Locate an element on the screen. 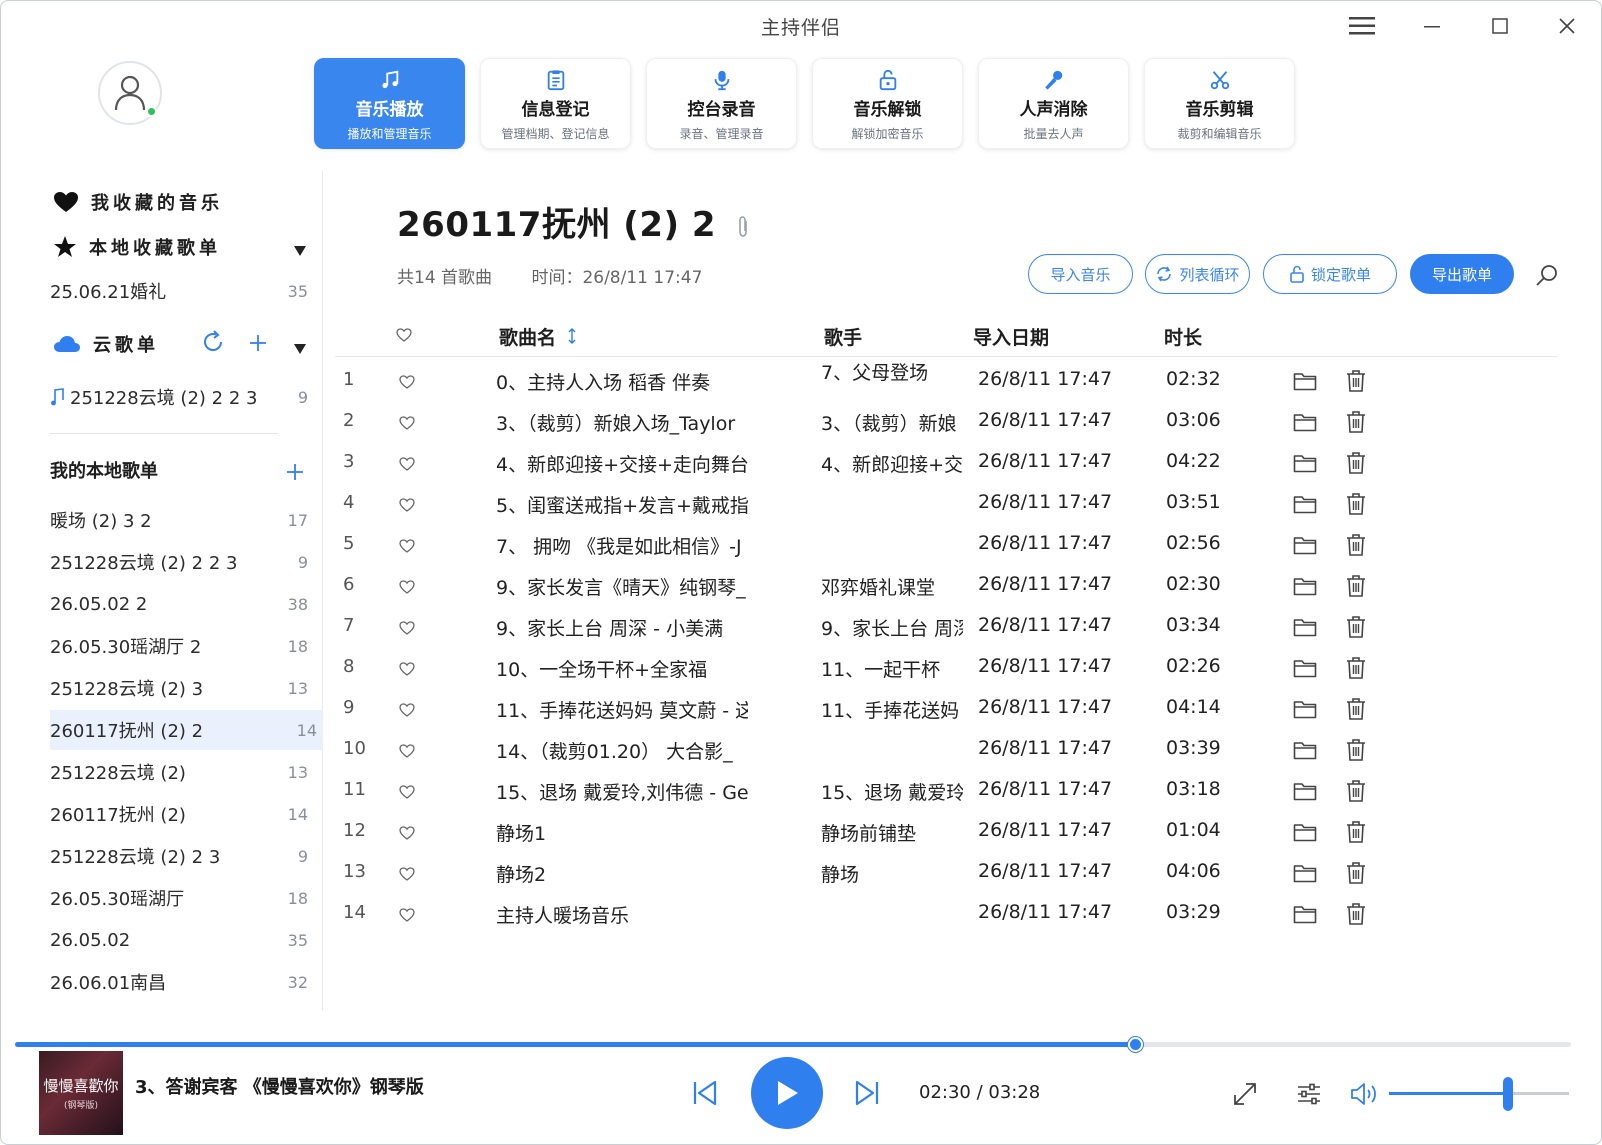 The height and width of the screenshot is (1145, 1602). close-icon is located at coordinates (1567, 26).